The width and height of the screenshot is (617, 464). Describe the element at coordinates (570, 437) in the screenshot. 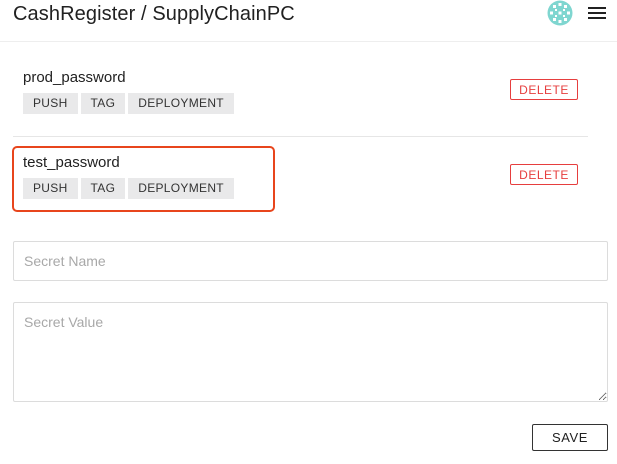

I see `save-button: SAVE` at that location.